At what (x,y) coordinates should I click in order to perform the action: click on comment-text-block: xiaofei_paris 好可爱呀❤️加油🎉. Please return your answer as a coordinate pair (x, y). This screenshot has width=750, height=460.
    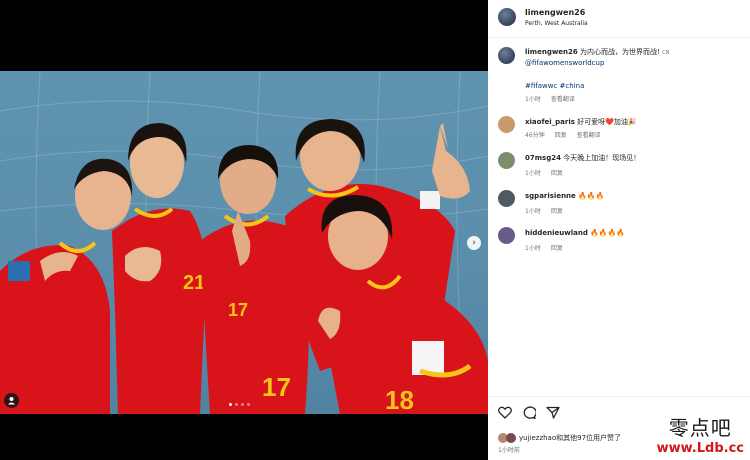
    Looking at the image, I should click on (632, 122).